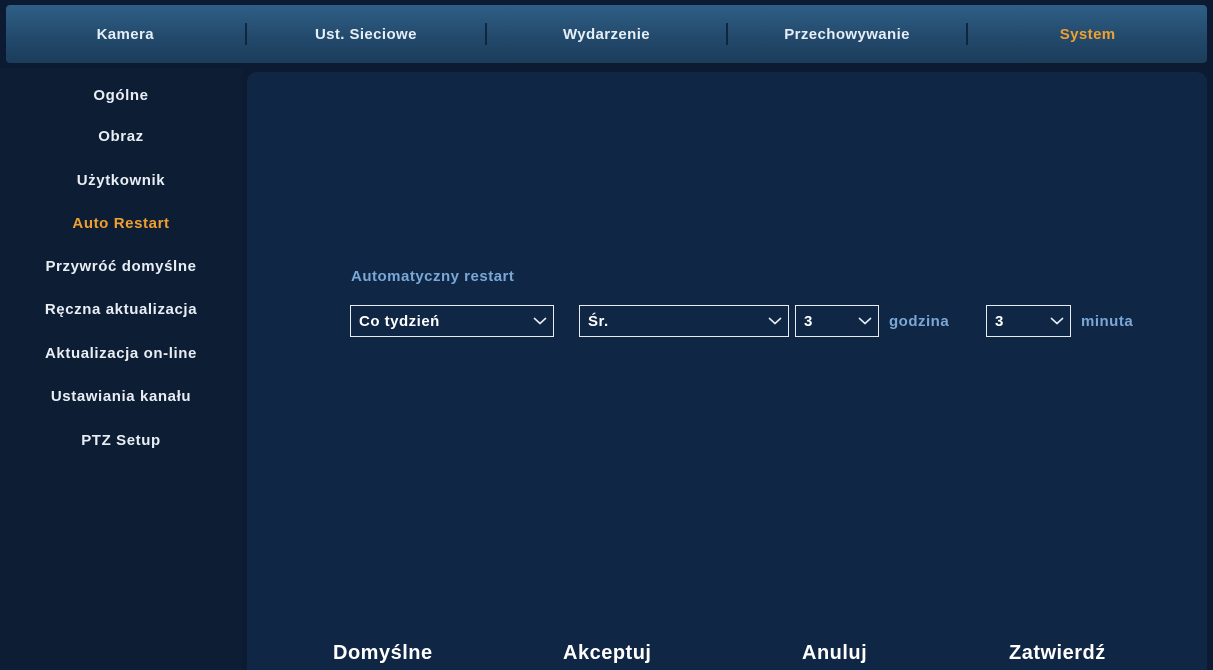 The height and width of the screenshot is (670, 1213). I want to click on day-select: Śr., so click(684, 321).